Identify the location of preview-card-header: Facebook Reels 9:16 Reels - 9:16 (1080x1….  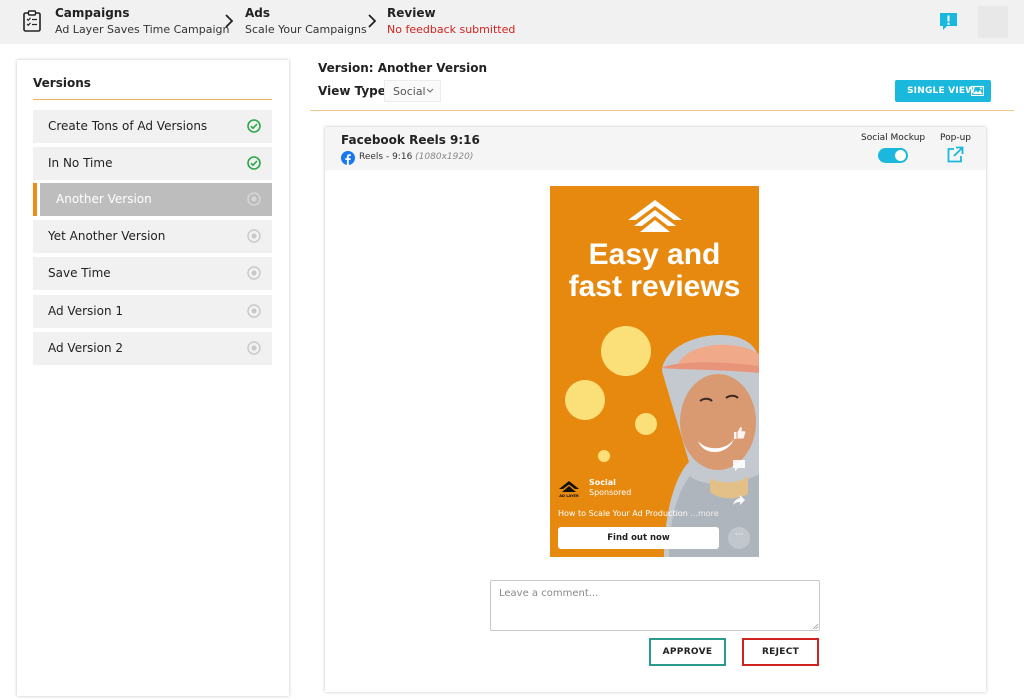
(655, 148).